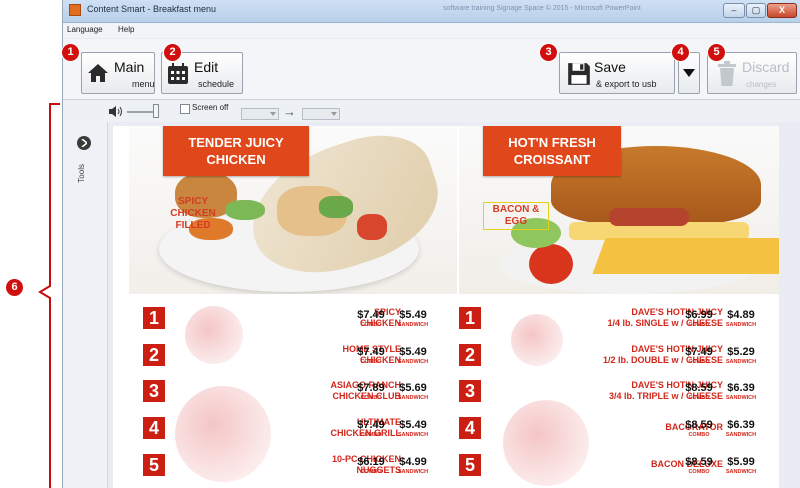 Image resolution: width=800 pixels, height=488 pixels. What do you see at coordinates (70, 52) in the screenshot?
I see `callout-badge-1: 1` at bounding box center [70, 52].